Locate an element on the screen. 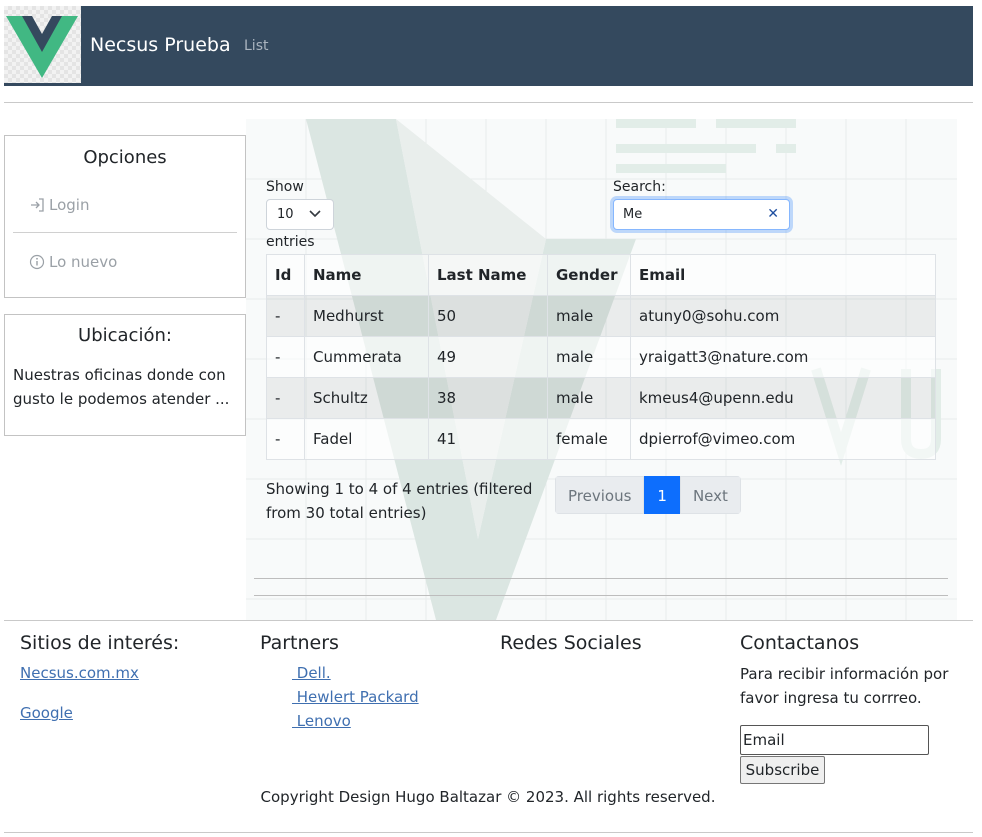 The height and width of the screenshot is (837, 982). footer-link-lenovo: Lenovo is located at coordinates (321, 721).